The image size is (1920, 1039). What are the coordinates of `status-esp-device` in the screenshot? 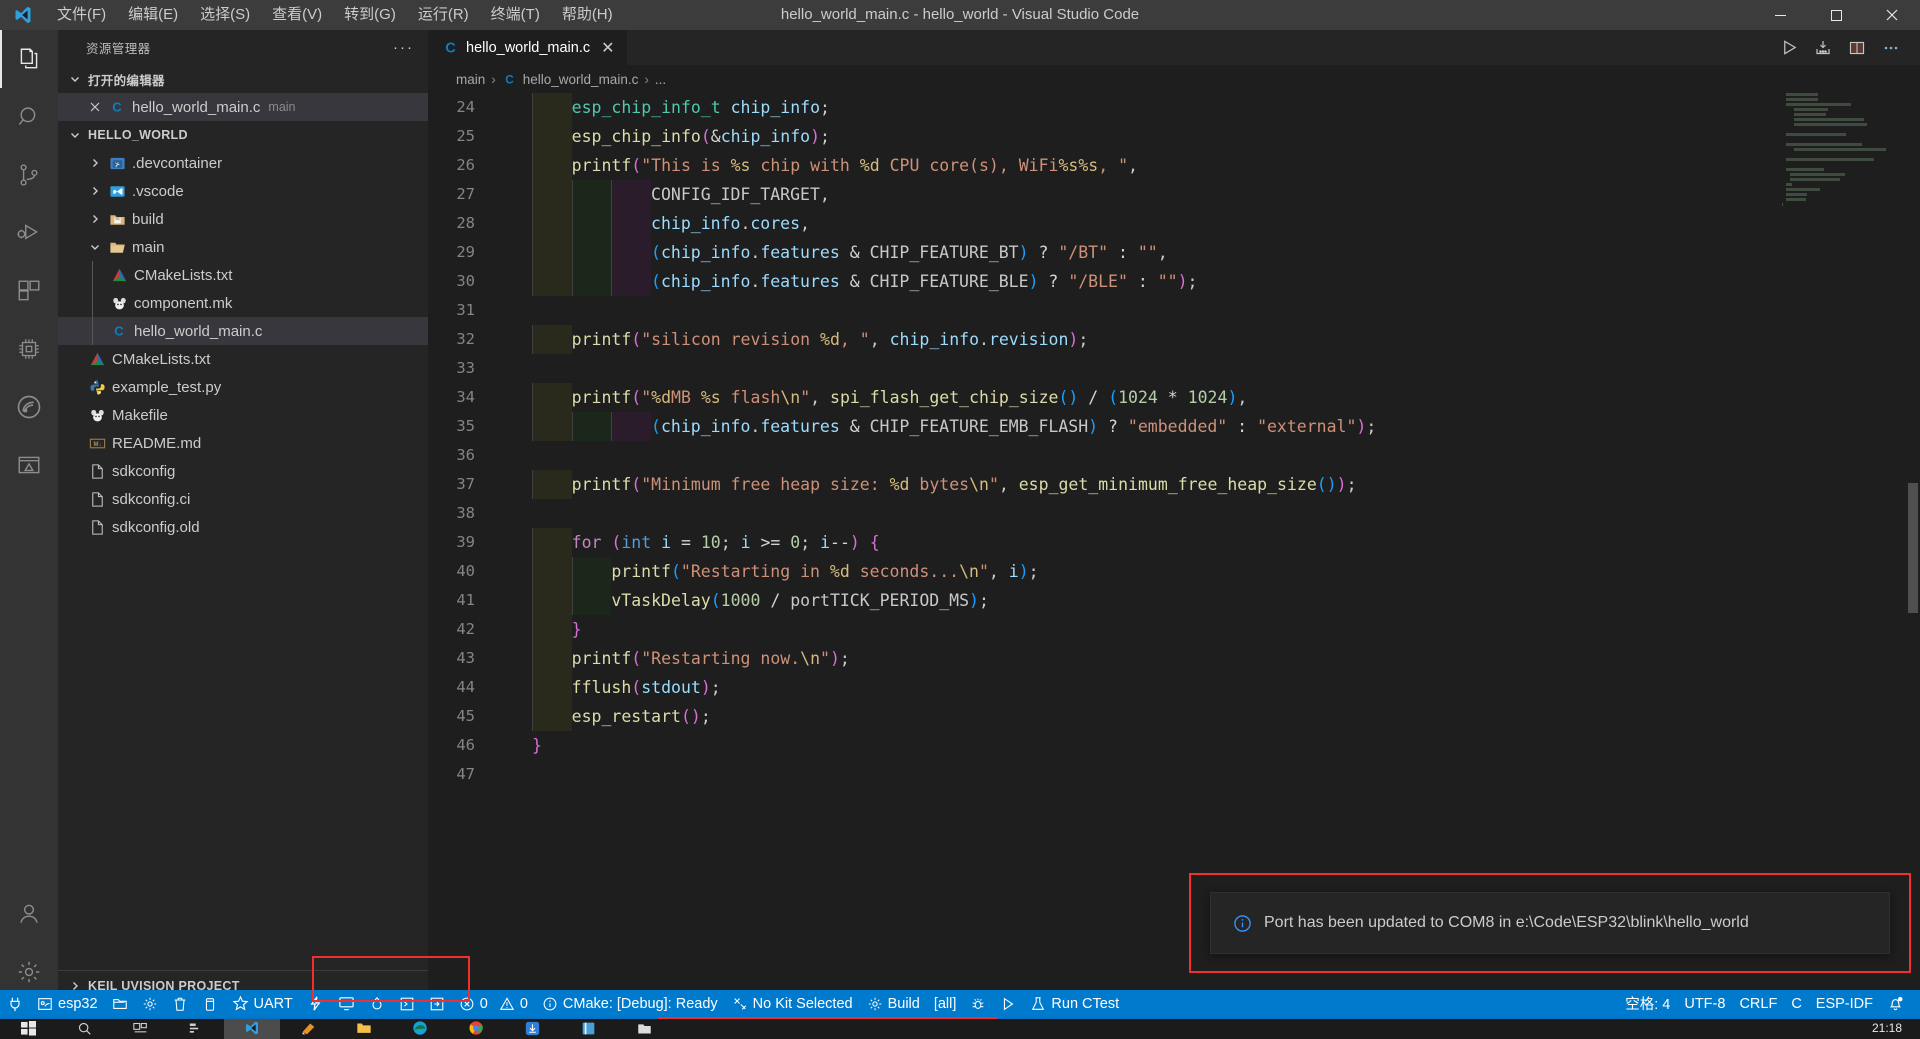 It's located at (210, 1003).